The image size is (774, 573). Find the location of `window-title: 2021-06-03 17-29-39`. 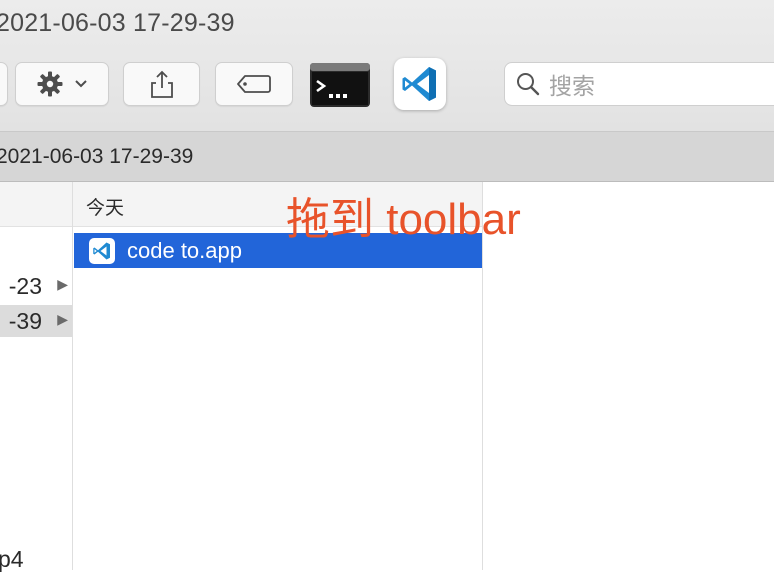

window-title: 2021-06-03 17-29-39 is located at coordinates (117, 23).